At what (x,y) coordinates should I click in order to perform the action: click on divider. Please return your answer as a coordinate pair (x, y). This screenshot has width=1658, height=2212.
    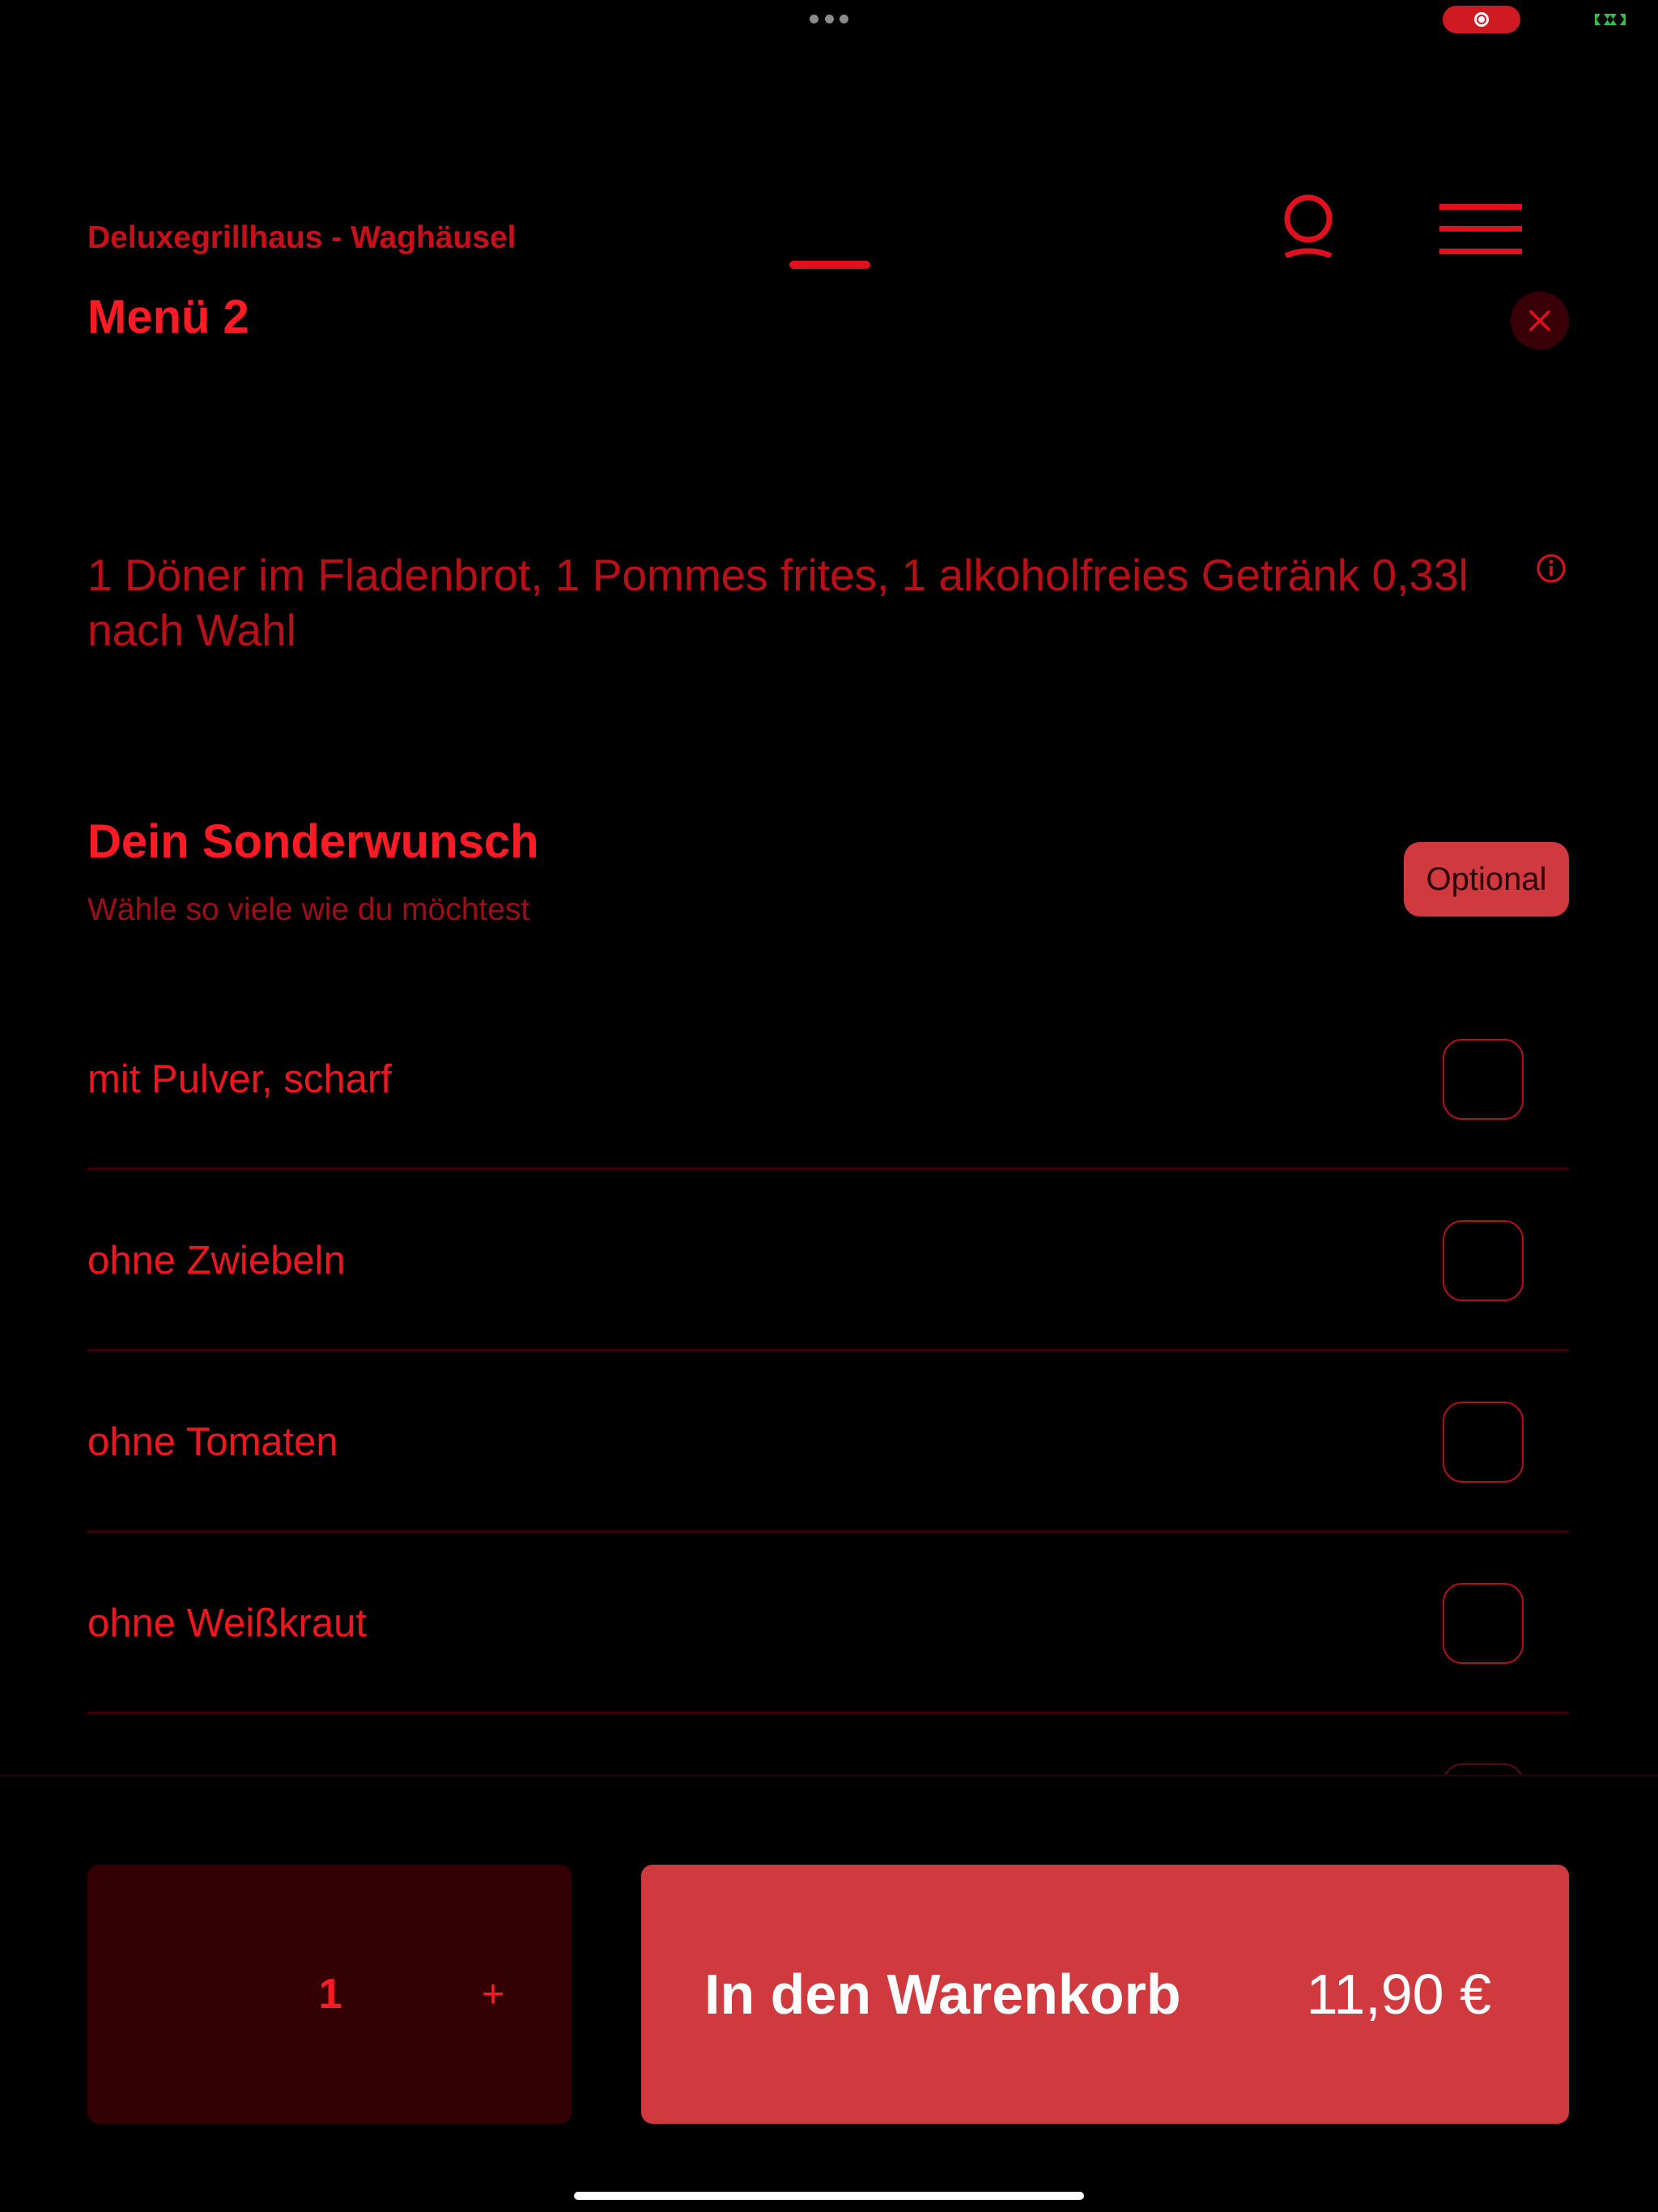
    Looking at the image, I should click on (828, 1713).